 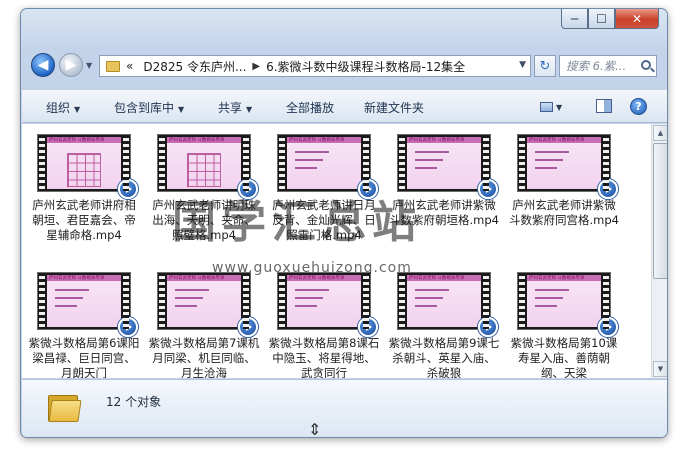 What do you see at coordinates (564, 357) in the screenshot?
I see `file-name: 紫微斗数格局第10课寿星入庙、善荫朝纲、天梁` at bounding box center [564, 357].